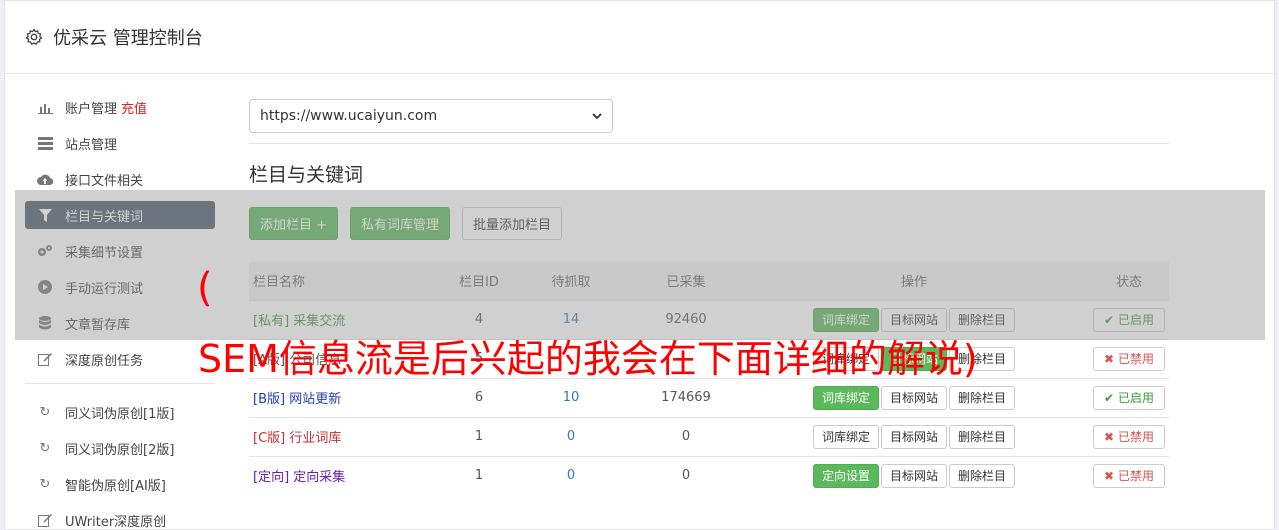 This screenshot has width=1279, height=530. Describe the element at coordinates (588, 359) in the screenshot. I see `overlay-caption: SEM信息流是后兴起的我会在下面详细的解说)` at that location.